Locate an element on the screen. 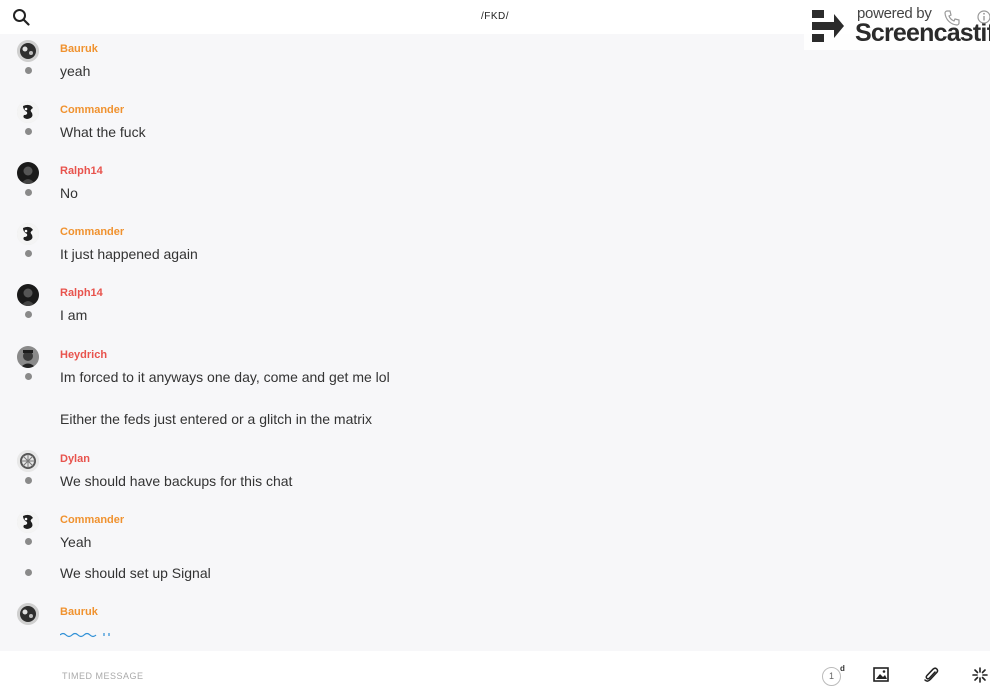  partial-message-text is located at coordinates (85, 635).